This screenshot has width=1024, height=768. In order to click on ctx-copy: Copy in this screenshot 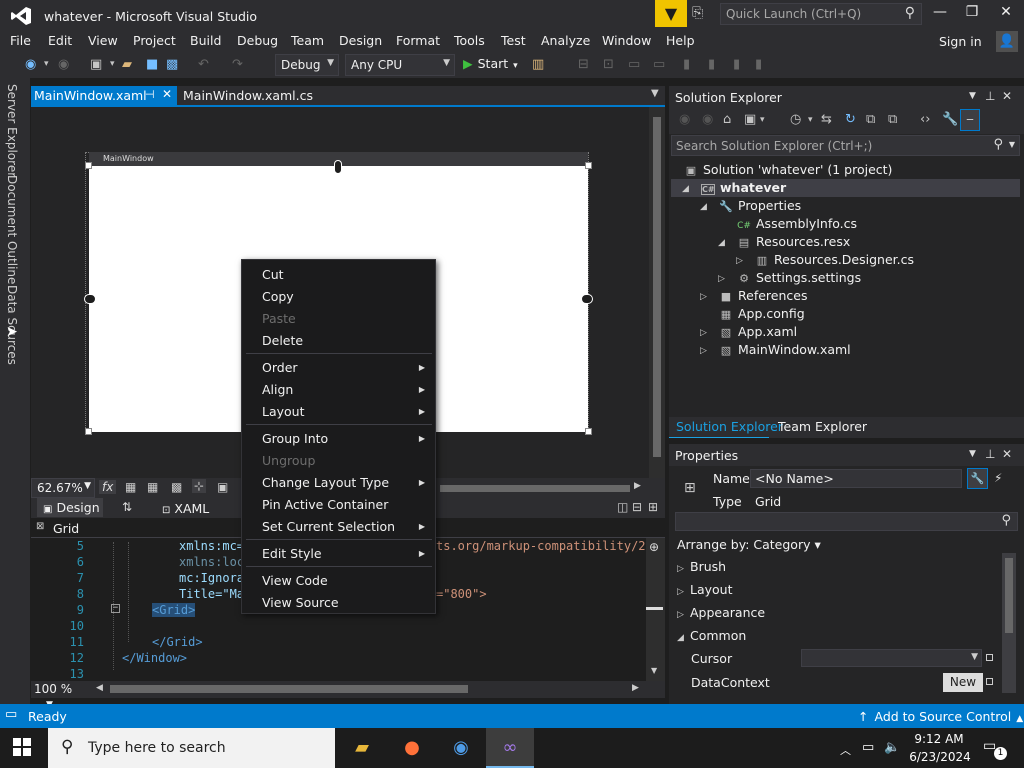, I will do `click(278, 296)`.